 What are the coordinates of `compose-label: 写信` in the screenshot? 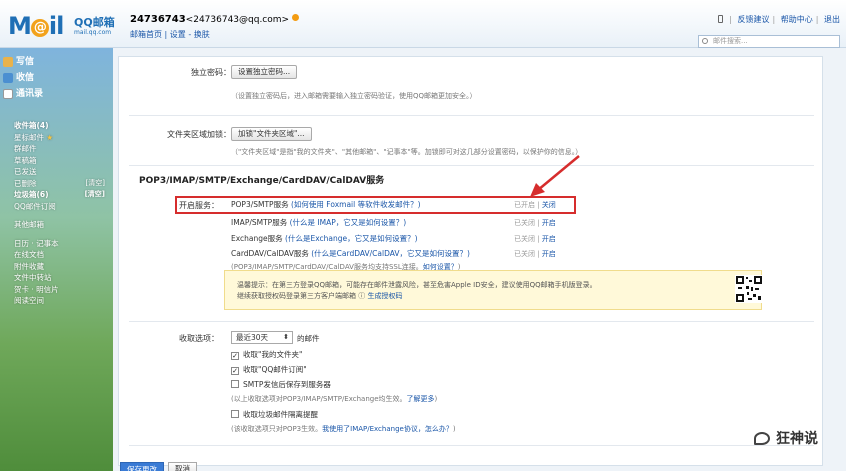 It's located at (25, 62).